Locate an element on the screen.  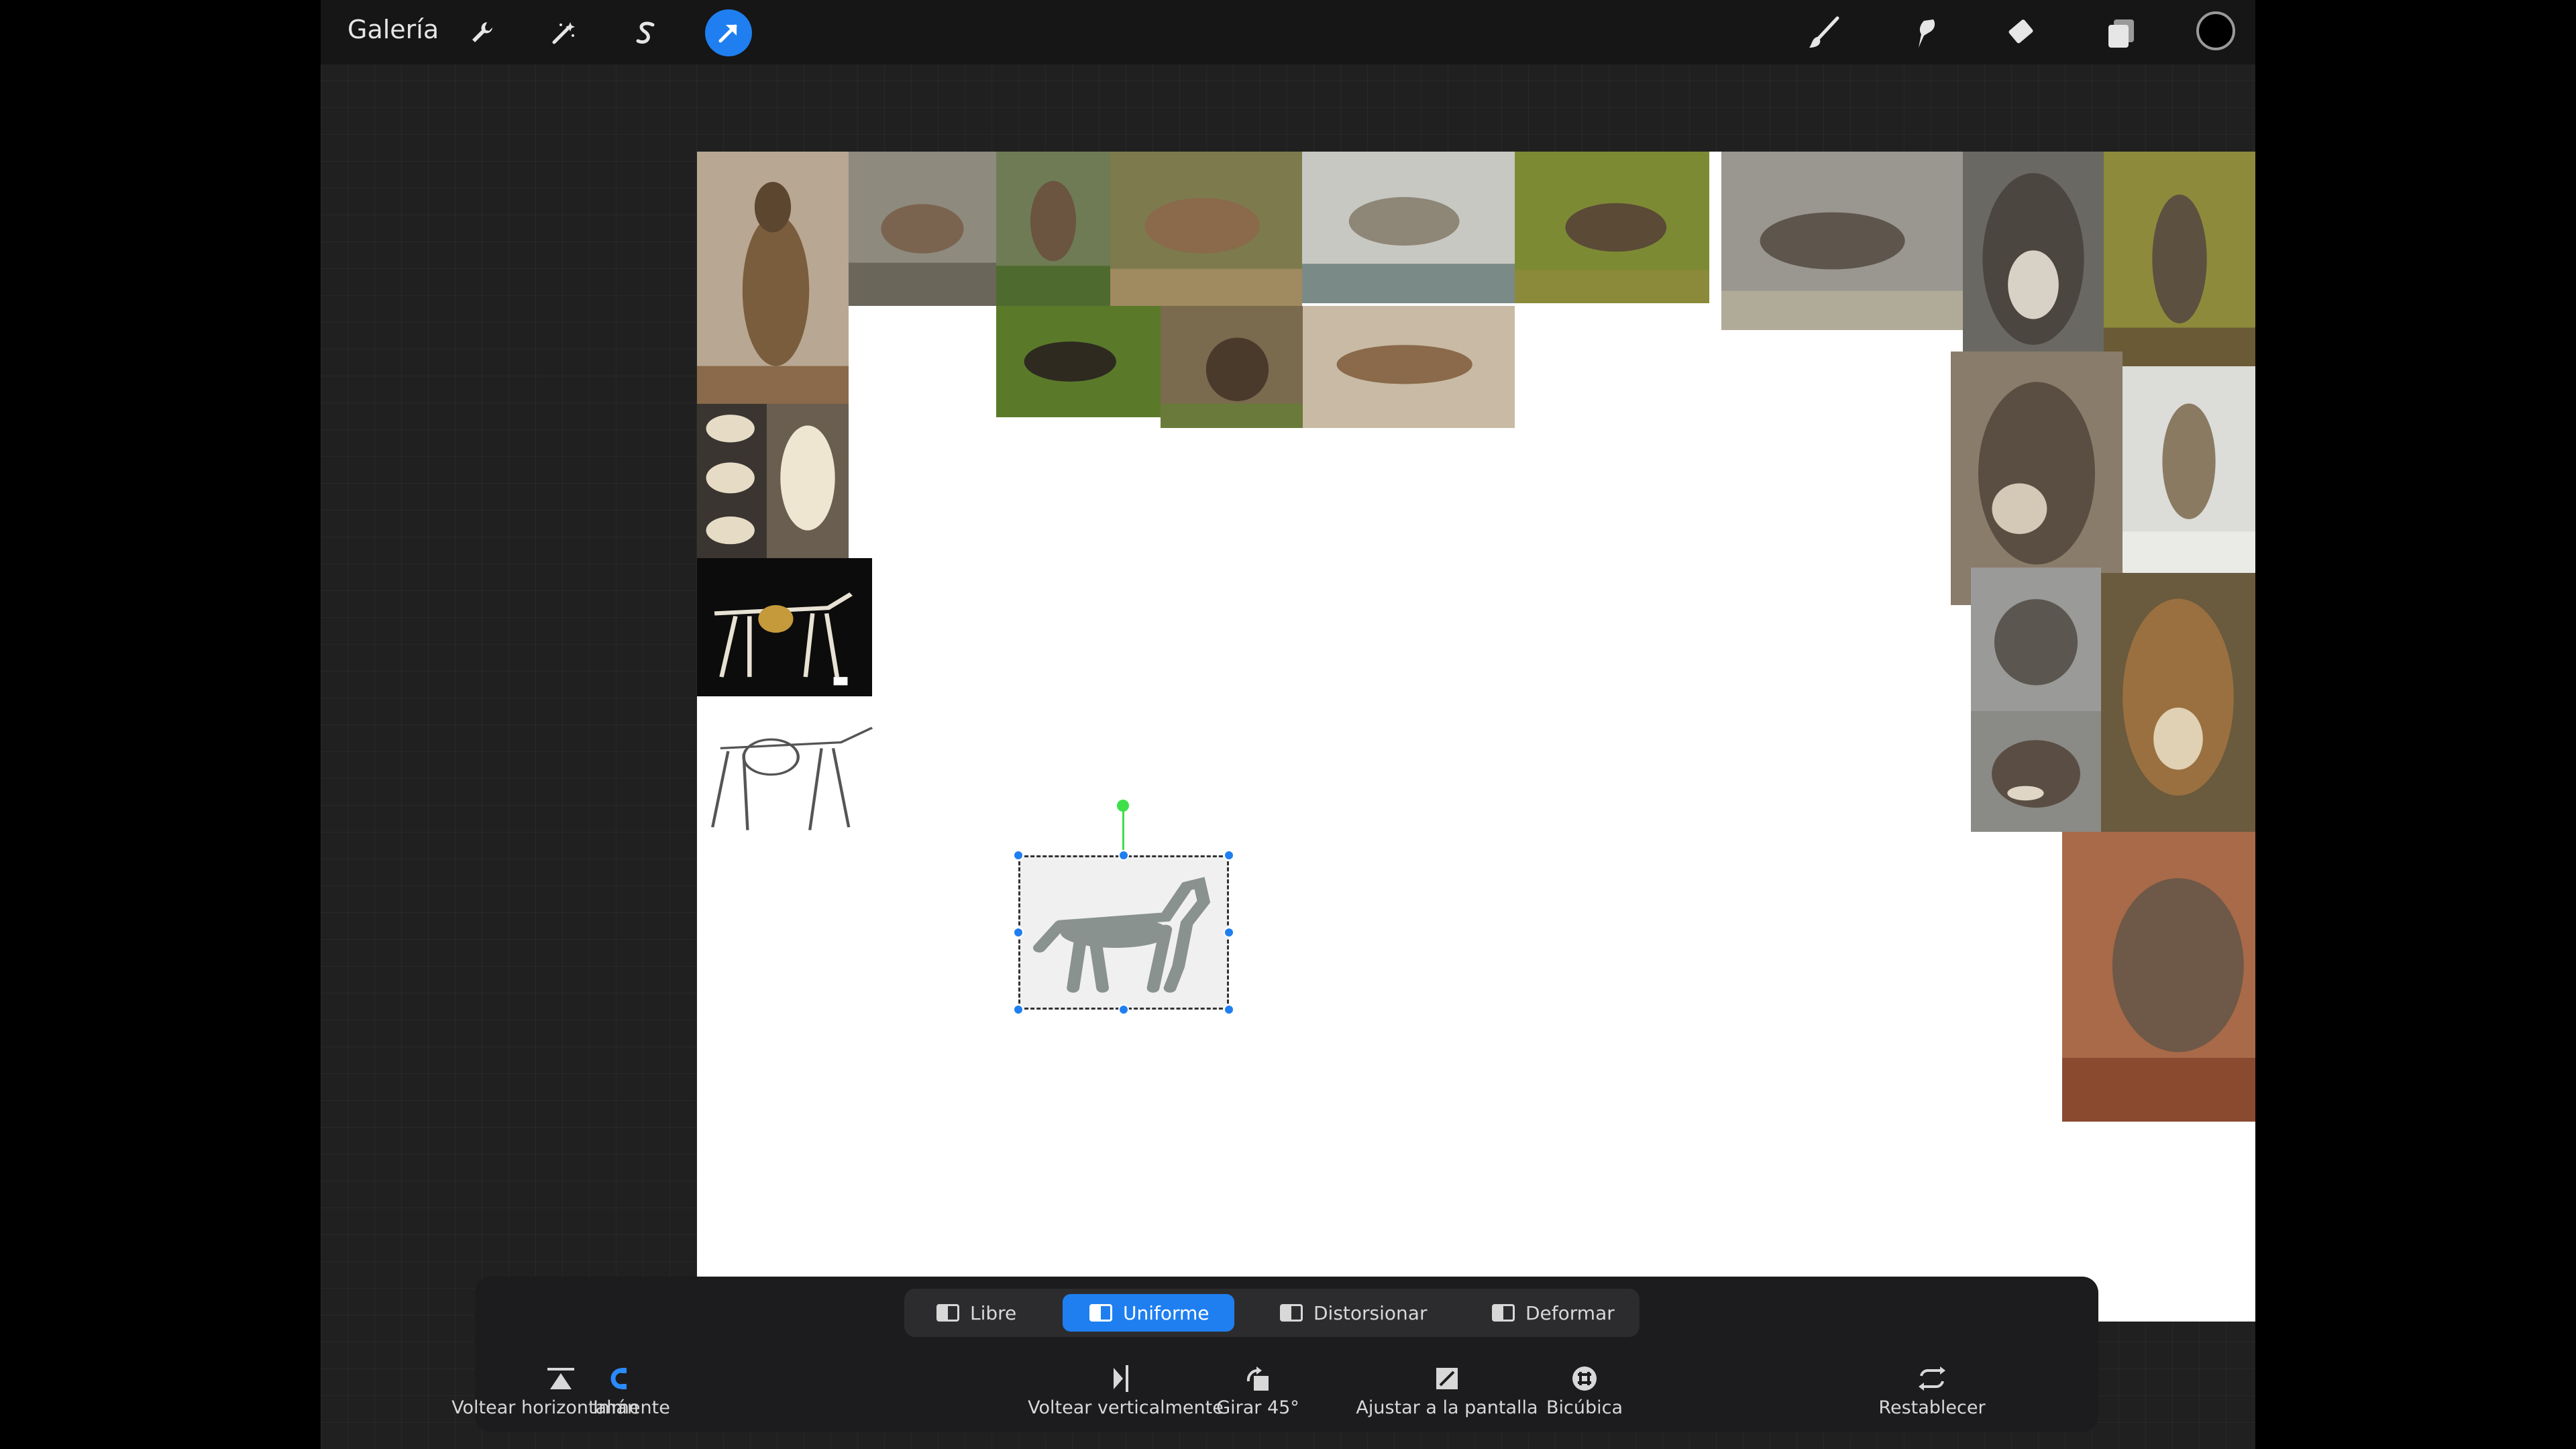
skull-photo is located at coordinates (773, 481).